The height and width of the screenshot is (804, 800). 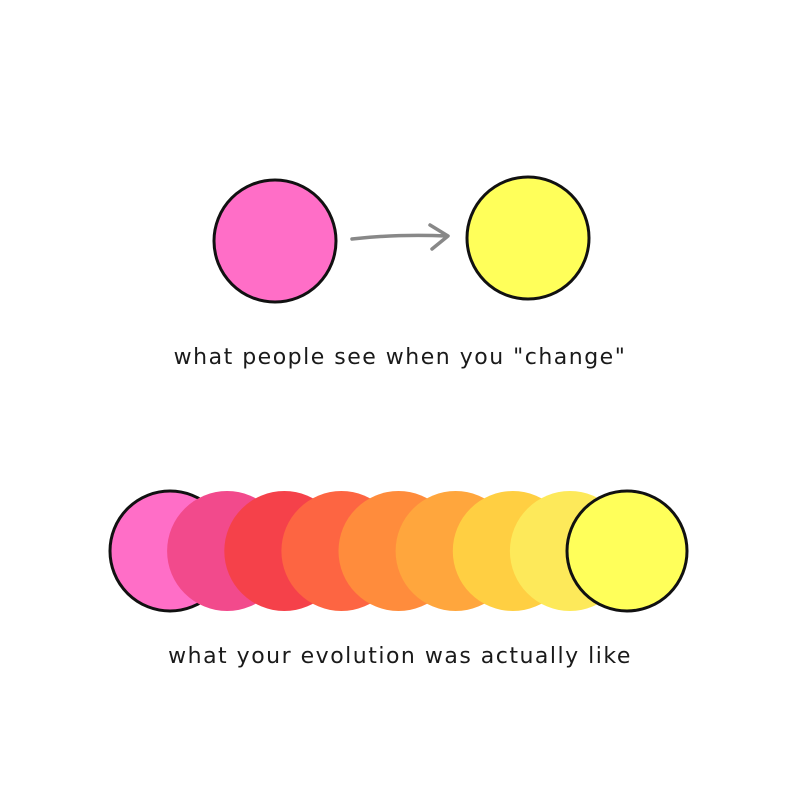 What do you see at coordinates (398, 551) in the screenshot?
I see `evolution-circles` at bounding box center [398, 551].